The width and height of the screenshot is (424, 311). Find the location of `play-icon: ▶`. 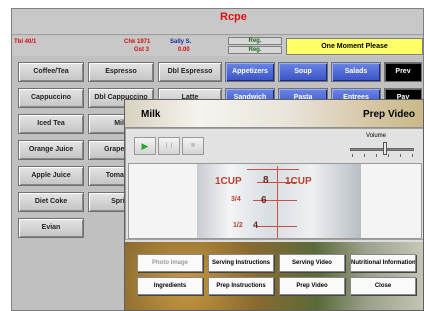

play-icon: ▶ is located at coordinates (145, 146).